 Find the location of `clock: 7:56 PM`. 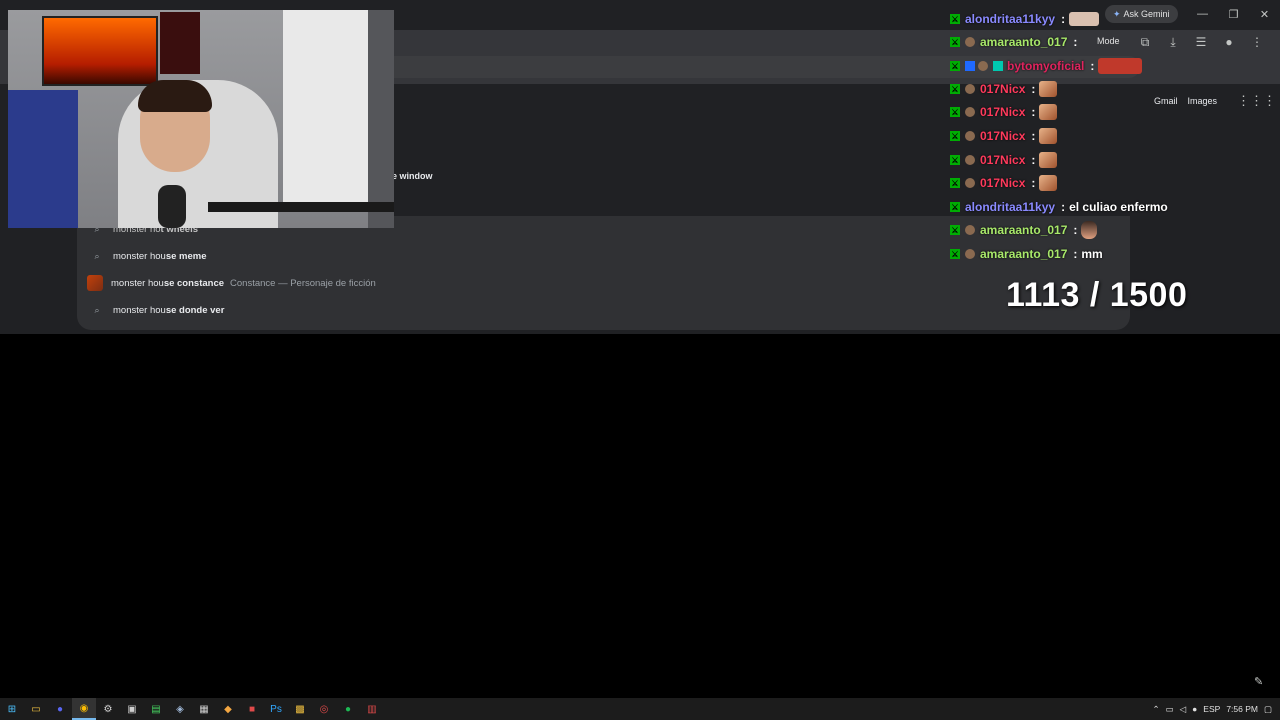

clock: 7:56 PM is located at coordinates (1242, 709).